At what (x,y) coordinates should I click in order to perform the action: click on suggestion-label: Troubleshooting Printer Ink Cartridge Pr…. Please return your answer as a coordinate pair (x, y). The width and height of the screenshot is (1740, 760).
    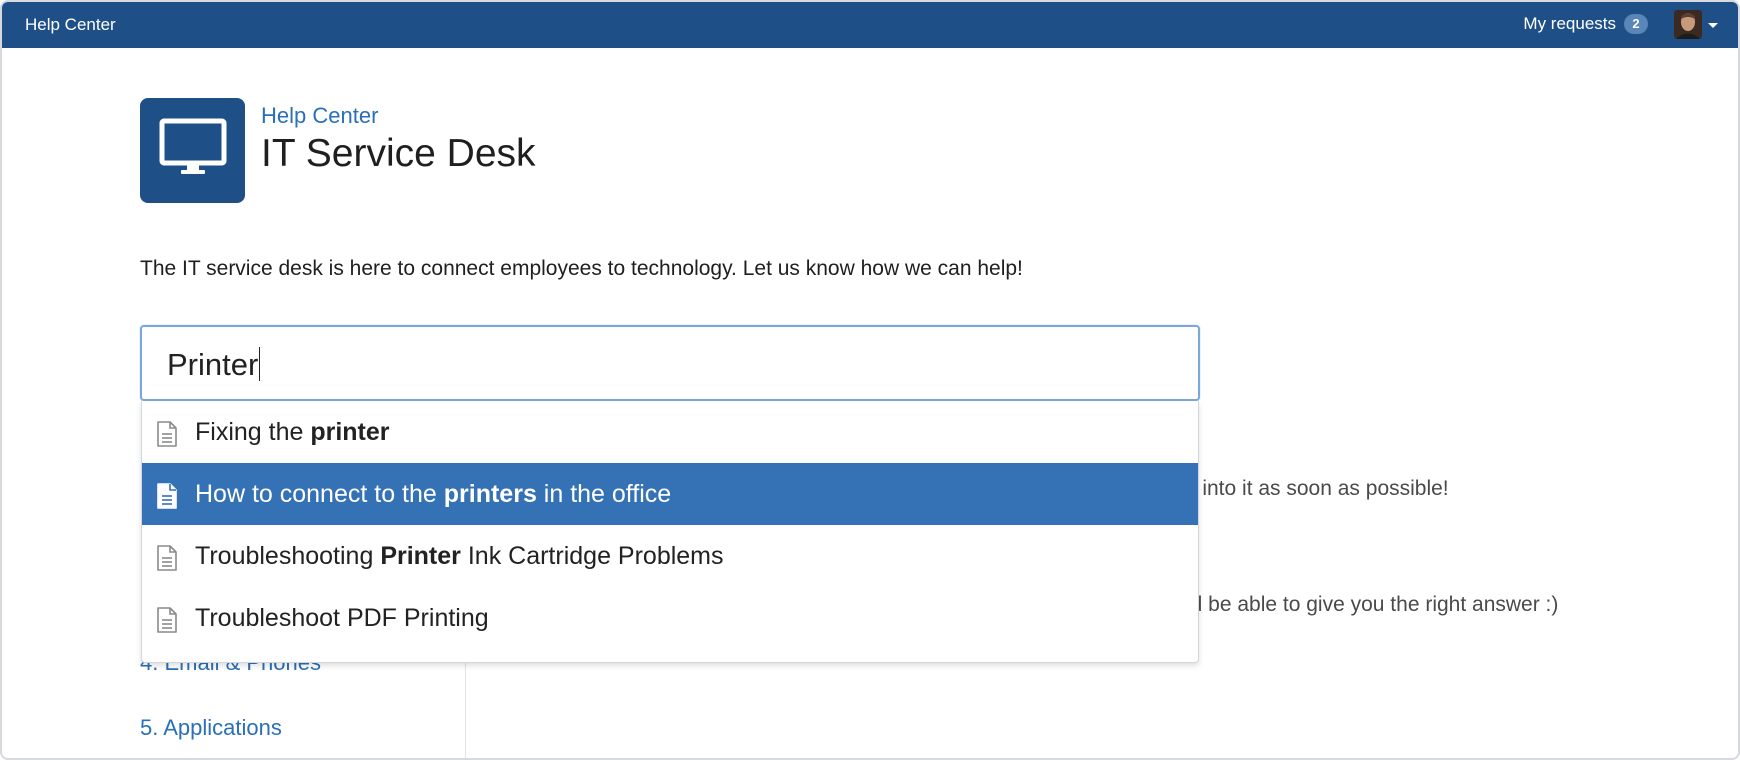
    Looking at the image, I should click on (459, 556).